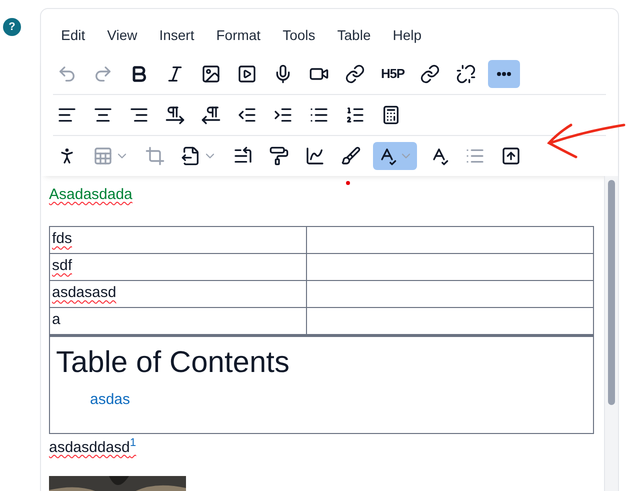  I want to click on image-icon, so click(211, 74).